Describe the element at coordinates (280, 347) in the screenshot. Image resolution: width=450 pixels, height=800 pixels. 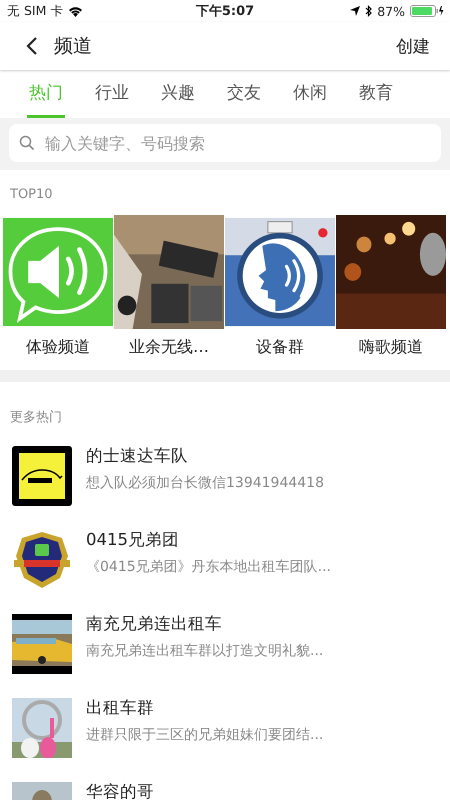
I see `channel-name: 设备群` at that location.